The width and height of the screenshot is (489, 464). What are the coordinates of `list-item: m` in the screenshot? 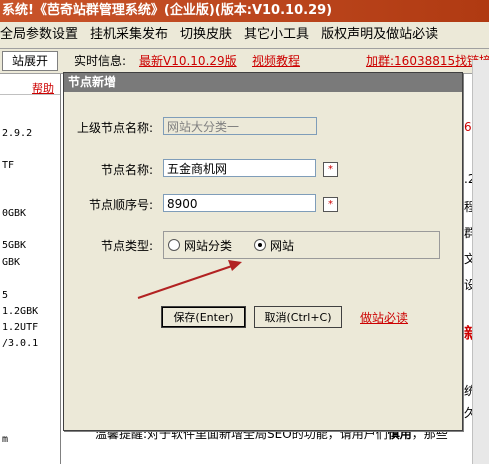 It's located at (5, 439).